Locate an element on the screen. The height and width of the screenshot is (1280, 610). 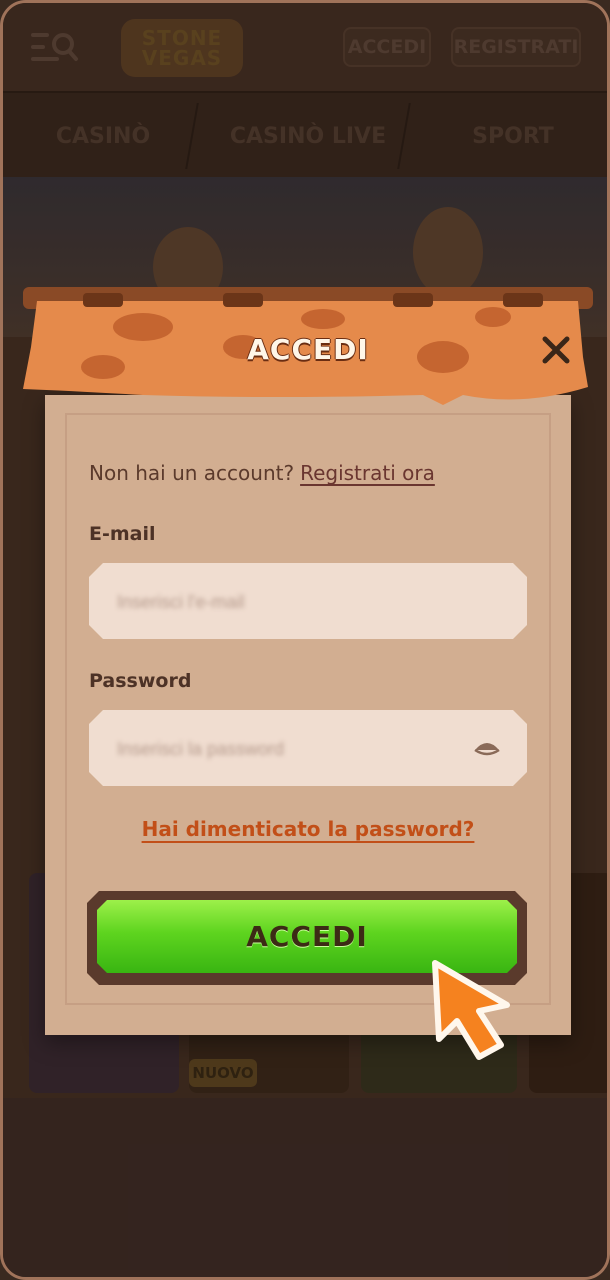
password-field is located at coordinates (308, 748).